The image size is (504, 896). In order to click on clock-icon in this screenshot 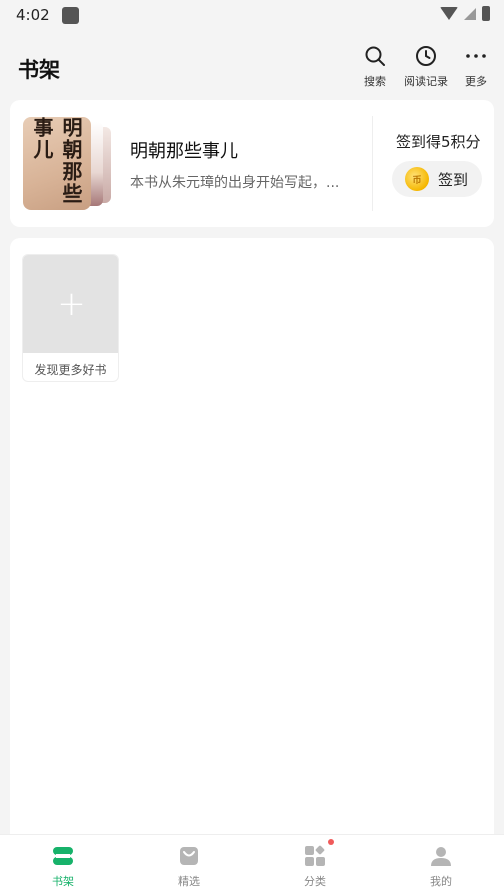, I will do `click(426, 56)`.